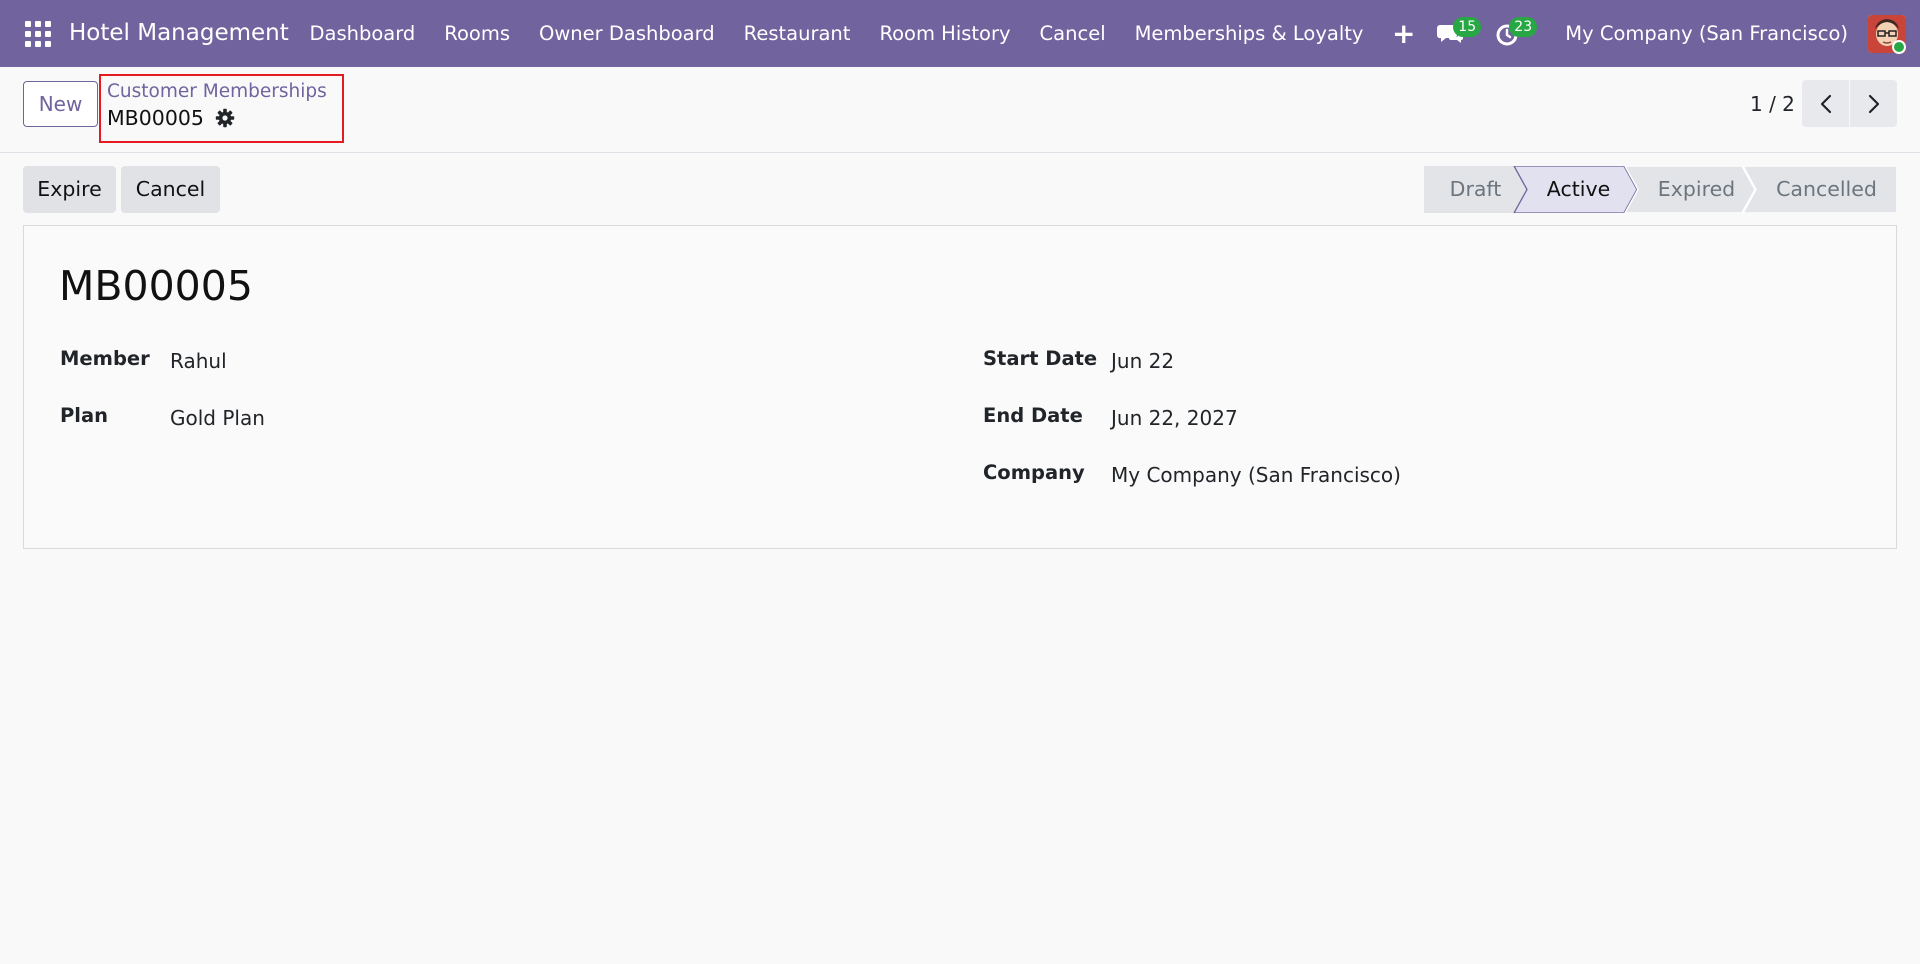 This screenshot has width=1920, height=964. What do you see at coordinates (179, 33) in the screenshot?
I see `app-brand: Hotel Management` at bounding box center [179, 33].